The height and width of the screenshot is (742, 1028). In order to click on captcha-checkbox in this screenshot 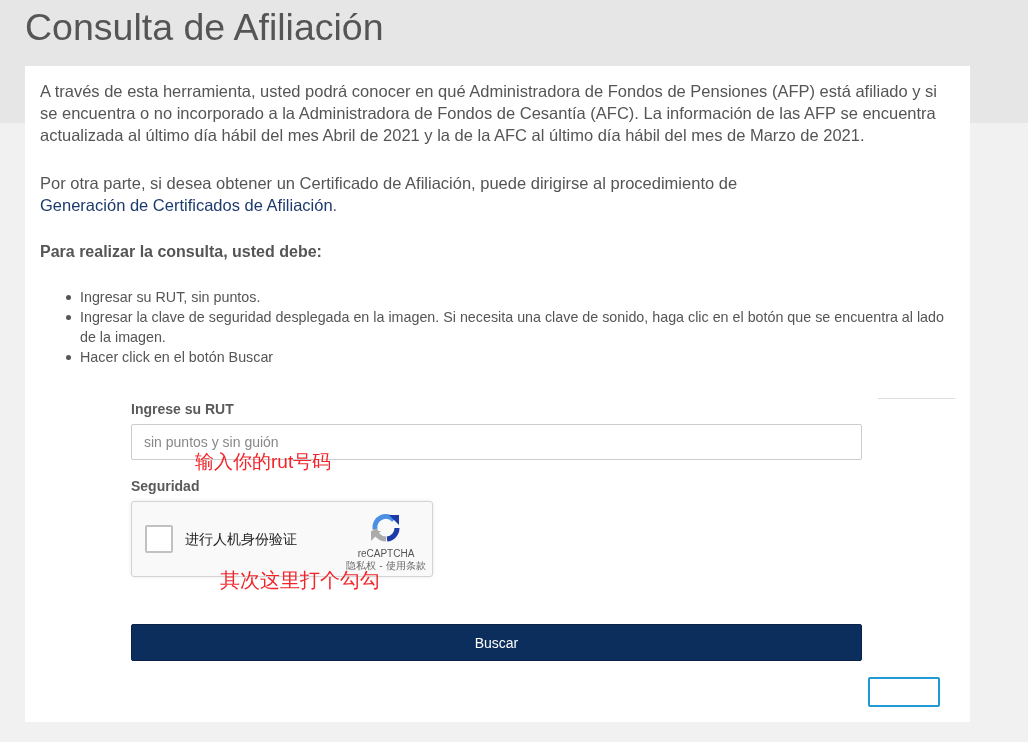, I will do `click(159, 539)`.